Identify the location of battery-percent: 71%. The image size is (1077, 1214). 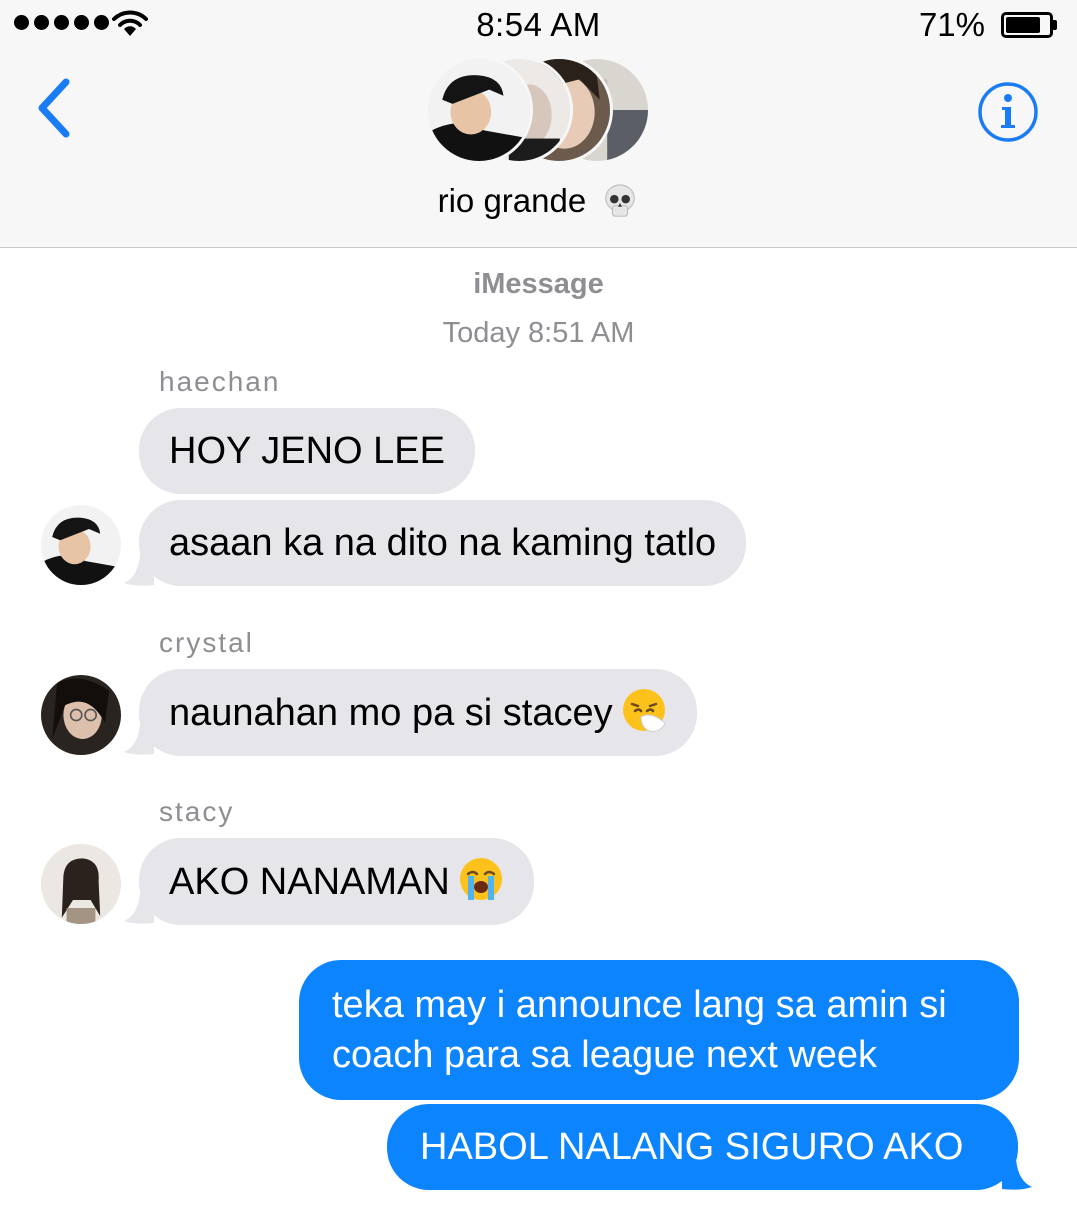
(951, 24).